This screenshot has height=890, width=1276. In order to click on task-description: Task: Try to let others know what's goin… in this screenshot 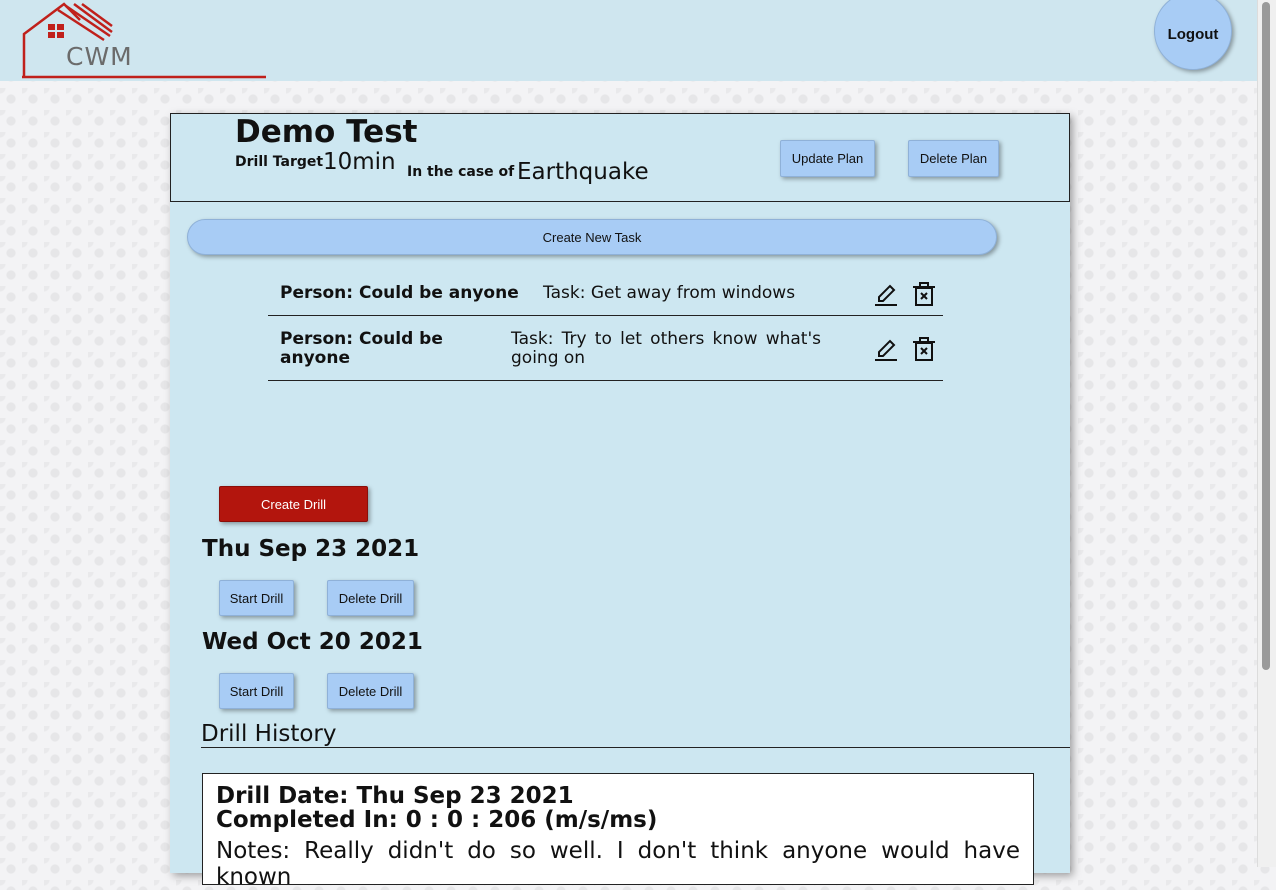, I will do `click(666, 348)`.